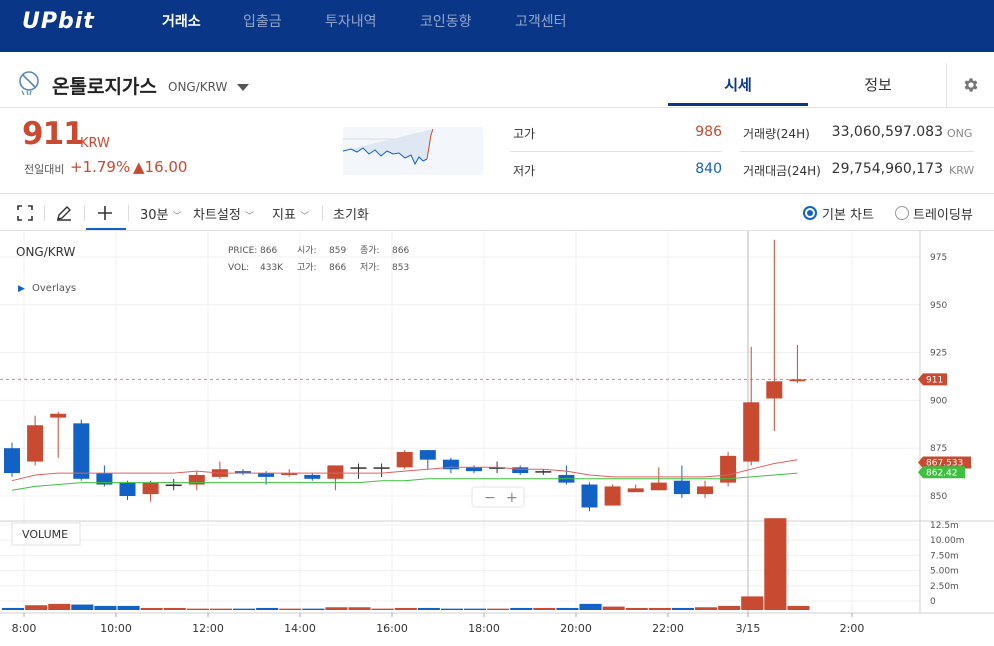  Describe the element at coordinates (848, 213) in the screenshot. I see `basic-chart-label: 기본 차트` at that location.